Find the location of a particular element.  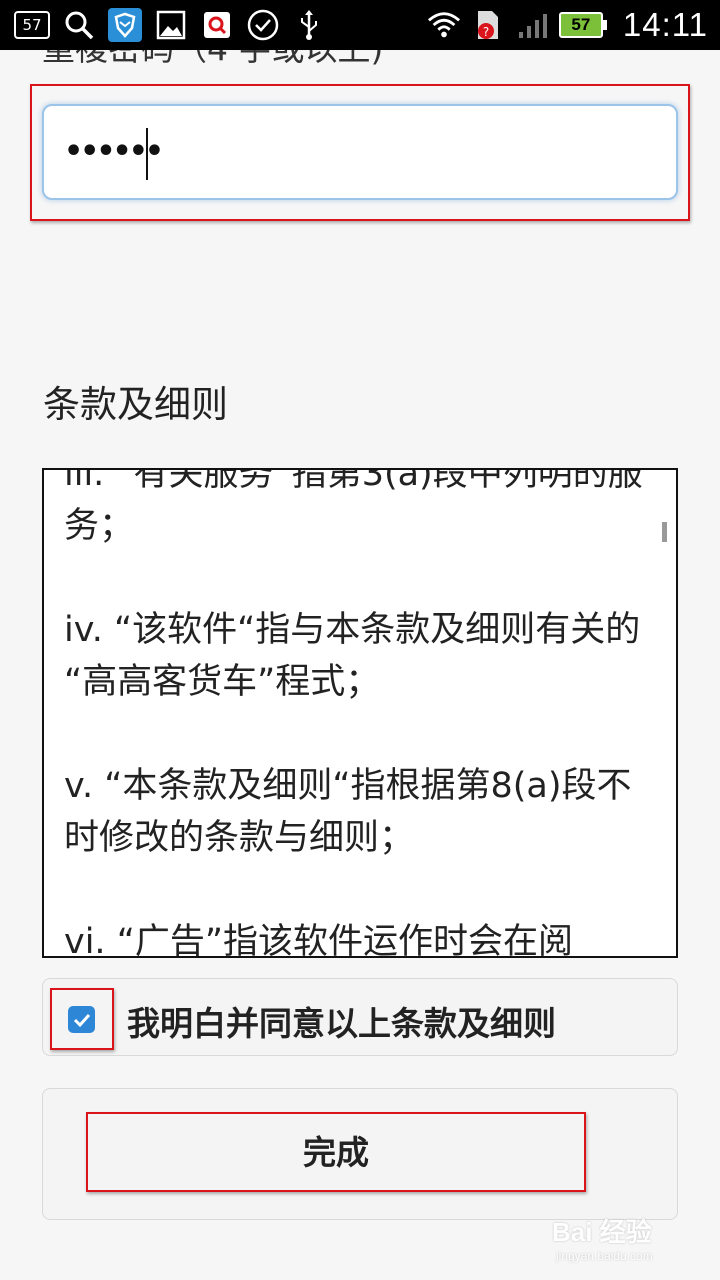

status-clock: 14:11 is located at coordinates (665, 24).